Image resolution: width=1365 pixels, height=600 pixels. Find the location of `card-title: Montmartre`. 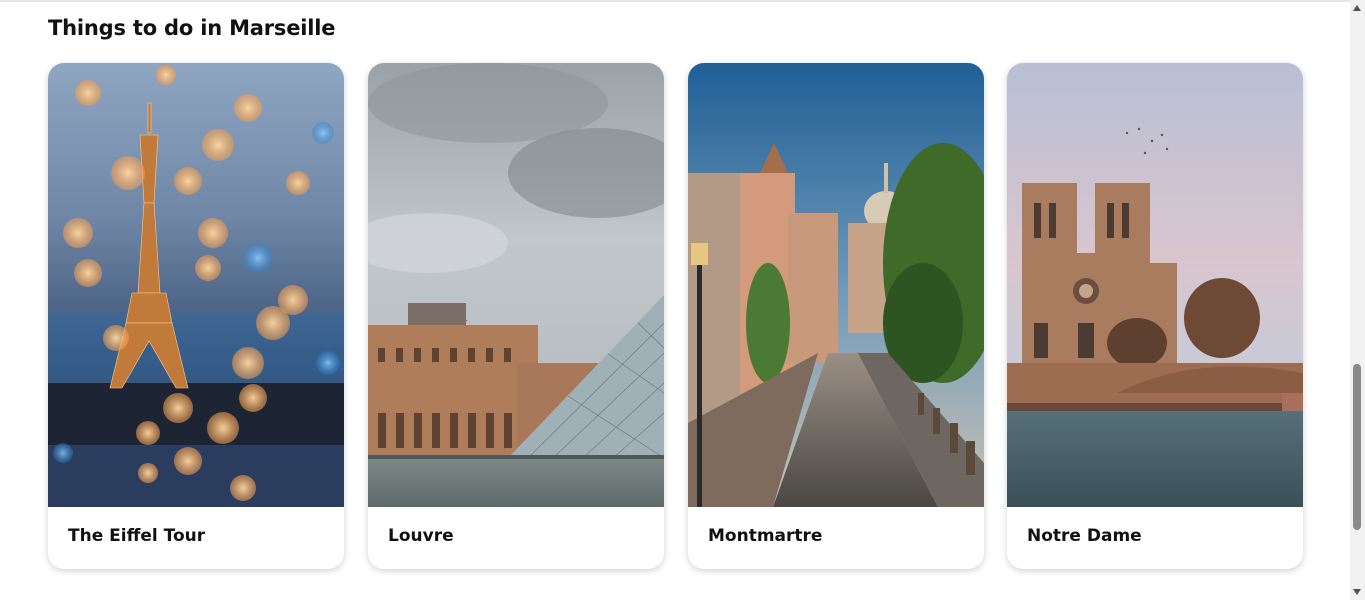

card-title: Montmartre is located at coordinates (765, 536).